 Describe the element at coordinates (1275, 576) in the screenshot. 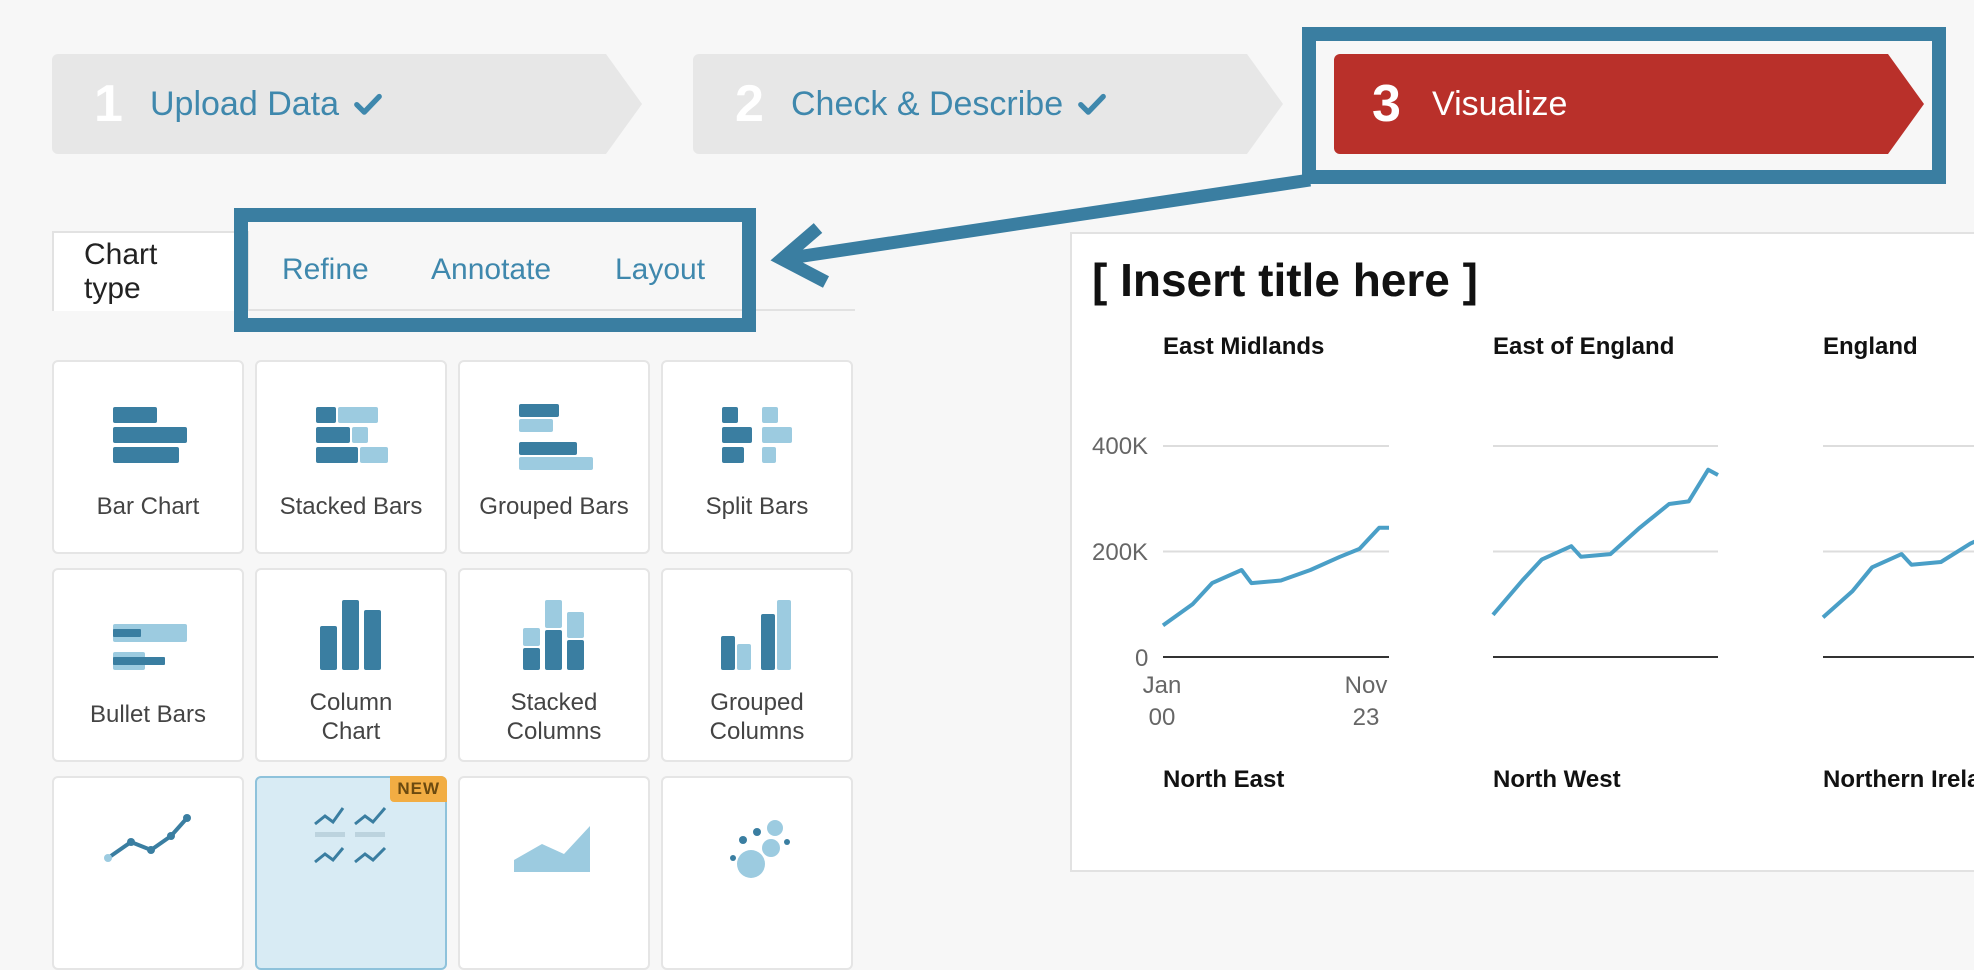

I see `series-line-east-midlands` at that location.